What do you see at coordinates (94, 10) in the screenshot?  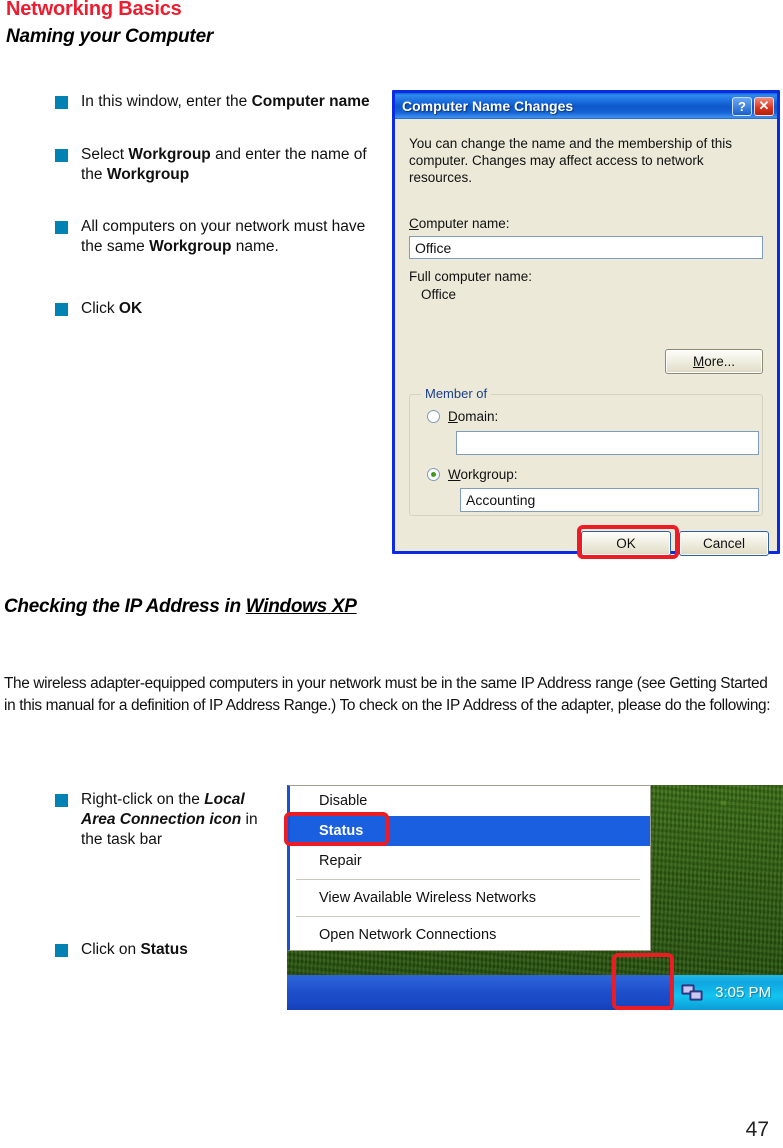 I see `page-title-networking-basics: Networking Basics` at bounding box center [94, 10].